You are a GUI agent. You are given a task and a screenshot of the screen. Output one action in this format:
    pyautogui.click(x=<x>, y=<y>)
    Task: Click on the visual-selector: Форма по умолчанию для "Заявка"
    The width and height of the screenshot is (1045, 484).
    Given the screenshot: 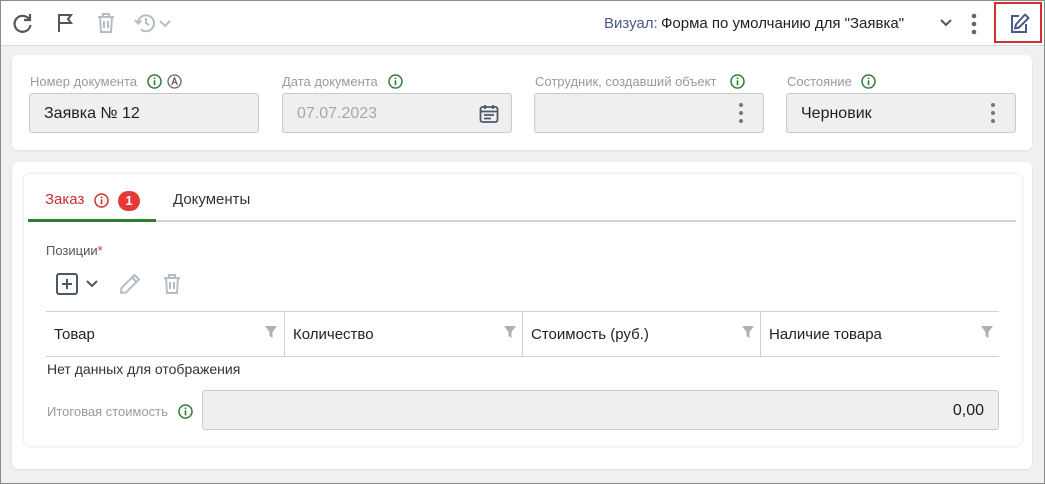 What is the action you would take?
    pyautogui.click(x=782, y=23)
    